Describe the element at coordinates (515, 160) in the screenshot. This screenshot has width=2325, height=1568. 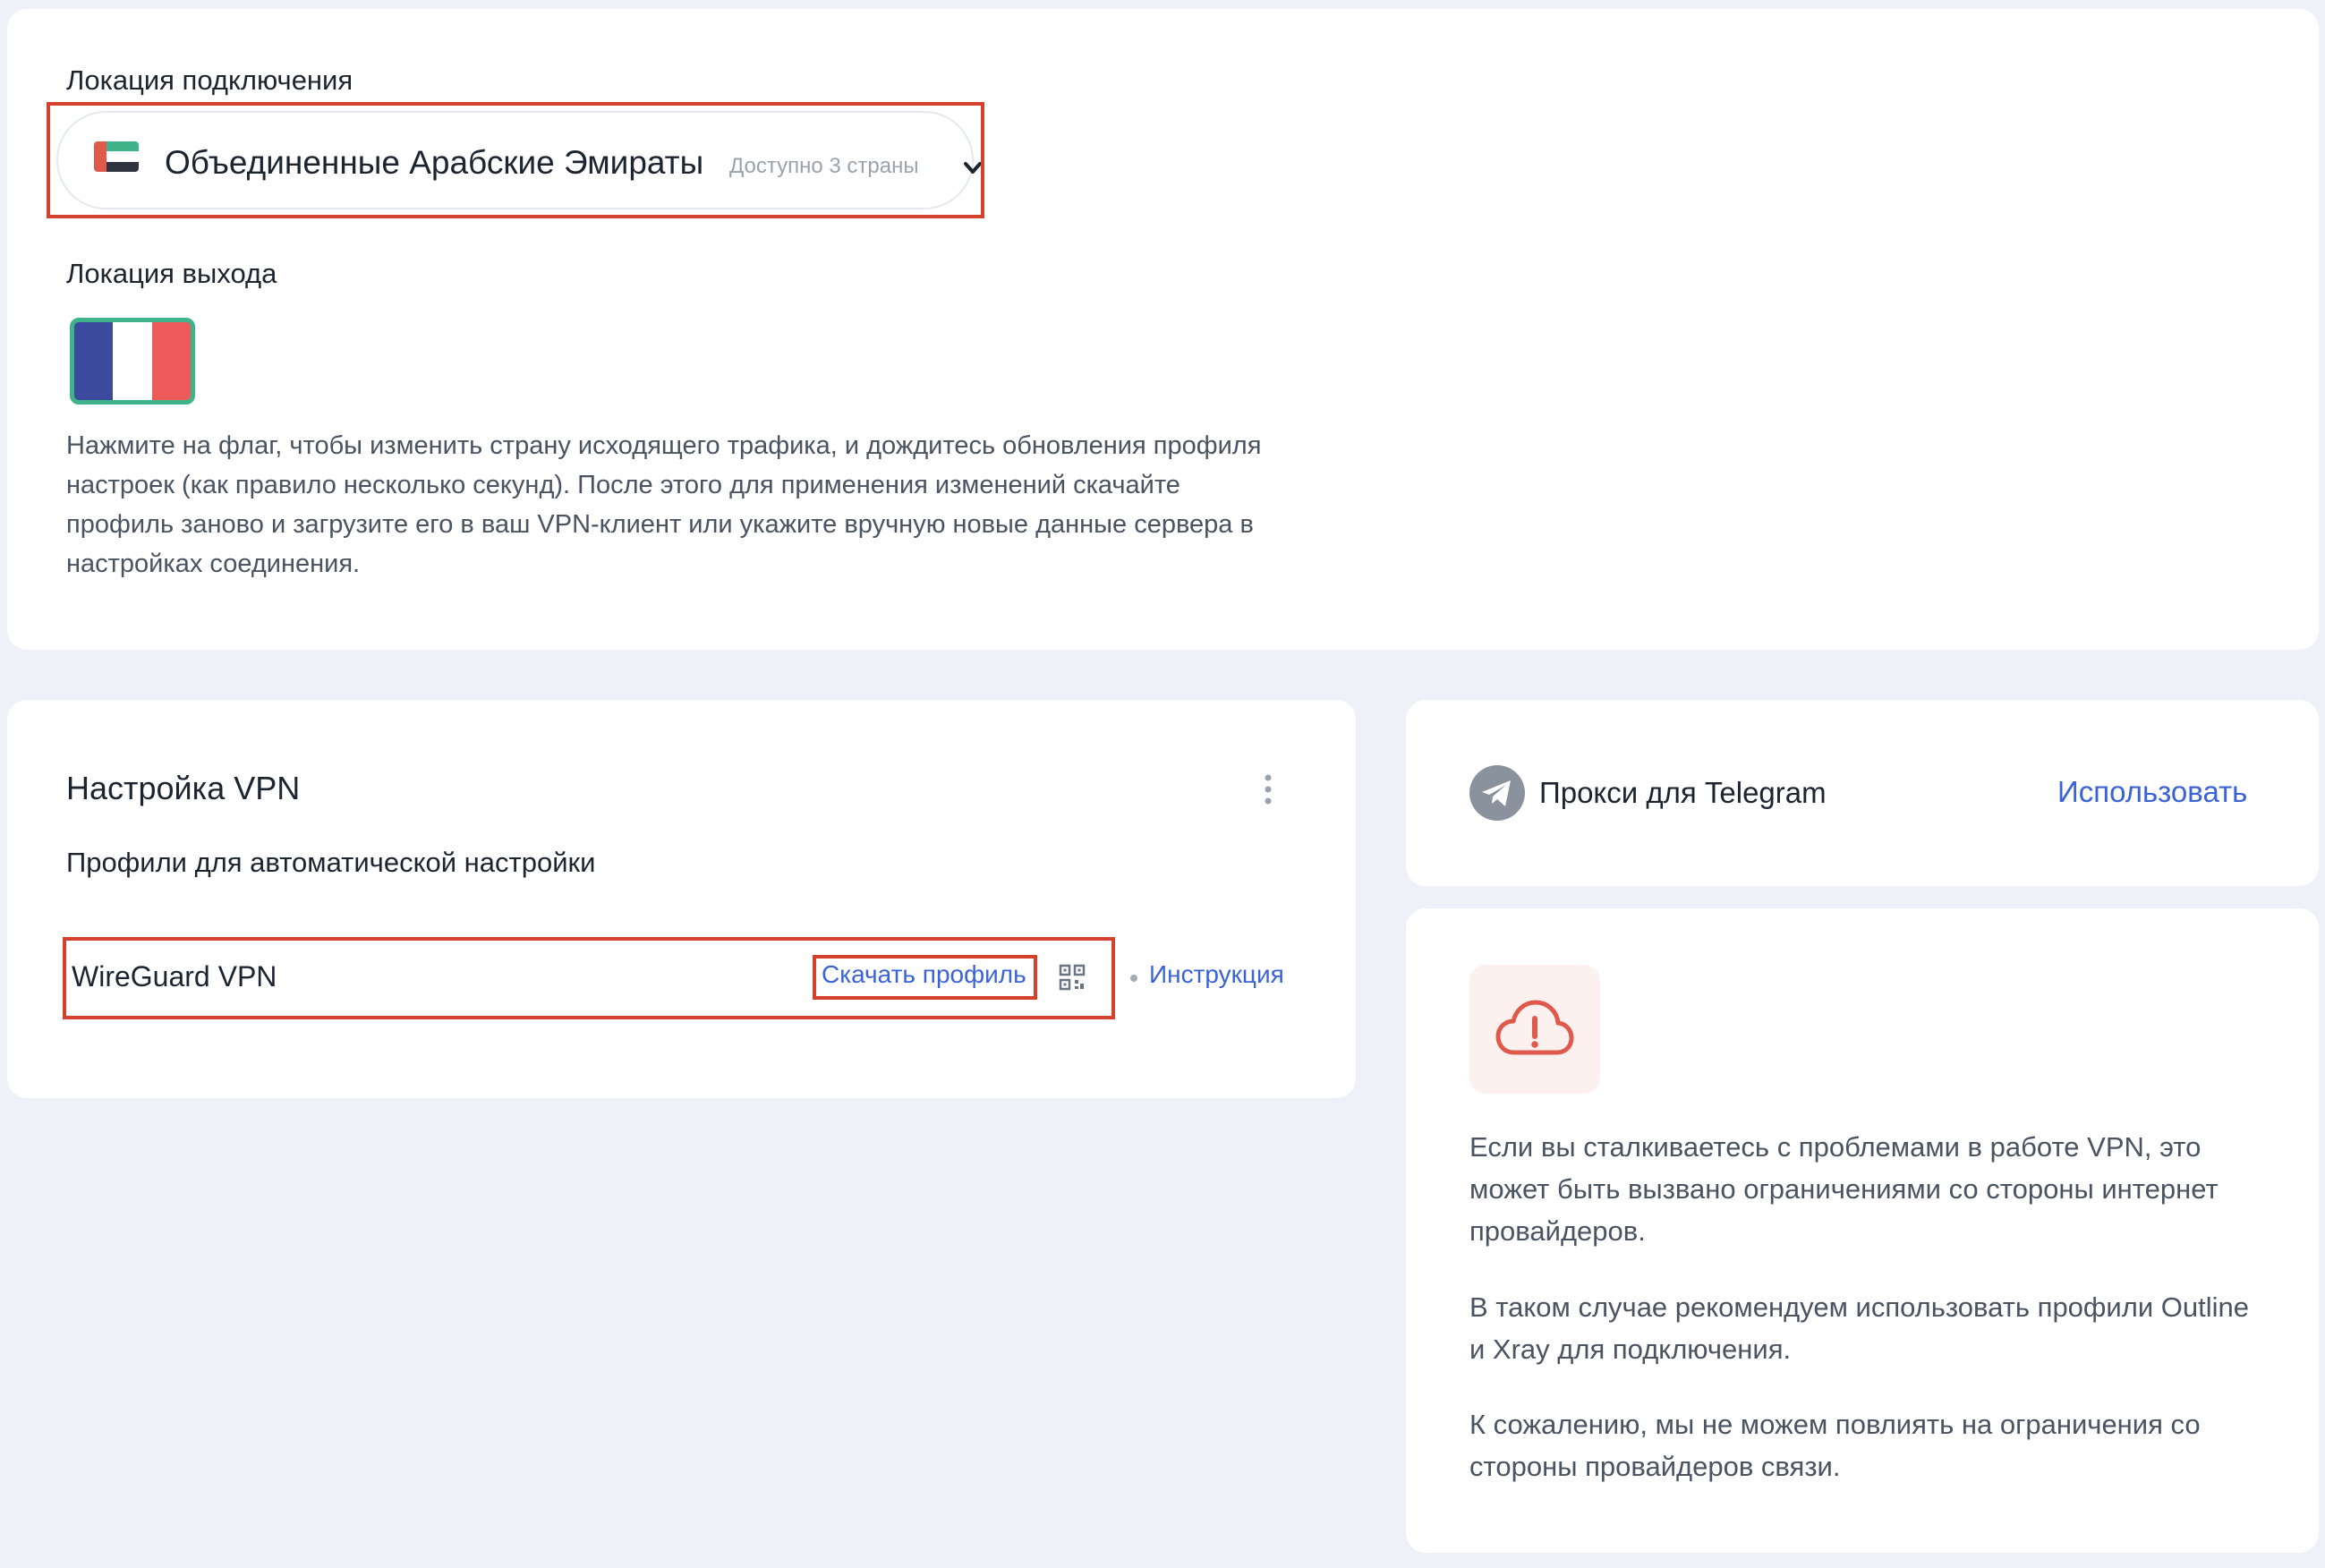
I see `connection-highlight-frame` at that location.